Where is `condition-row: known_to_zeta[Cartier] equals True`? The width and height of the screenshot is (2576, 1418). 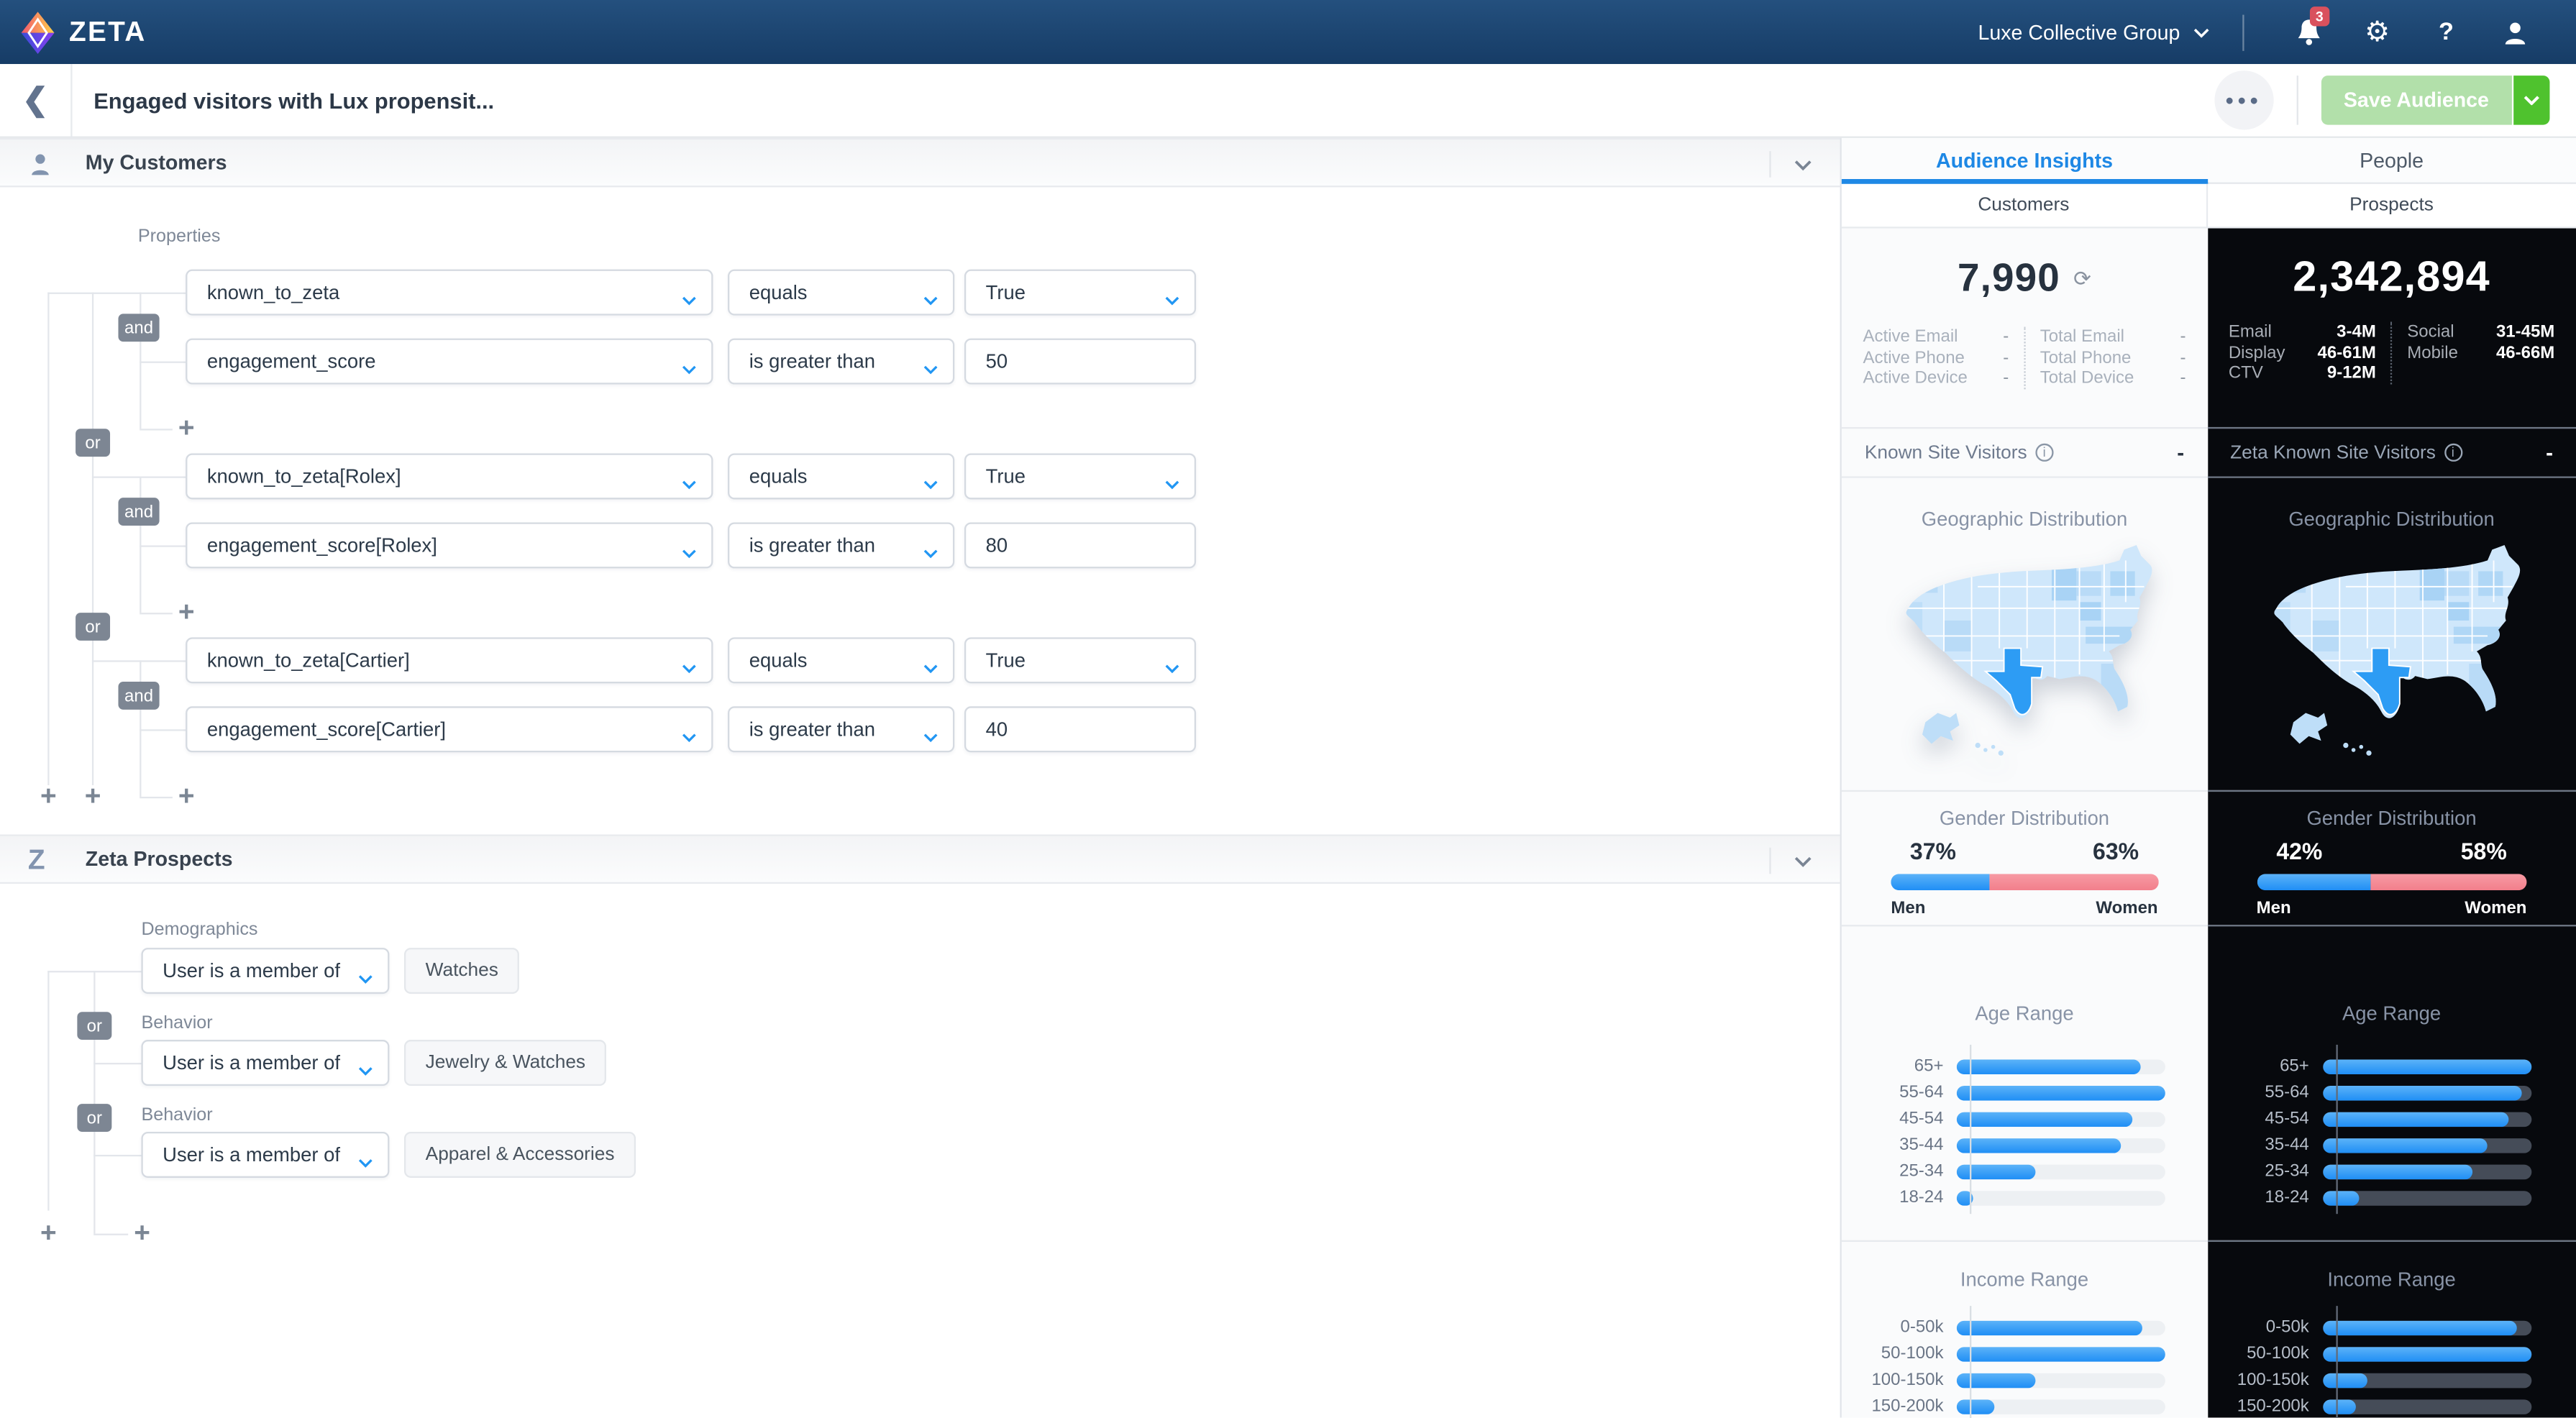
condition-row: known_to_zeta[Cartier] equals True is located at coordinates (691, 661).